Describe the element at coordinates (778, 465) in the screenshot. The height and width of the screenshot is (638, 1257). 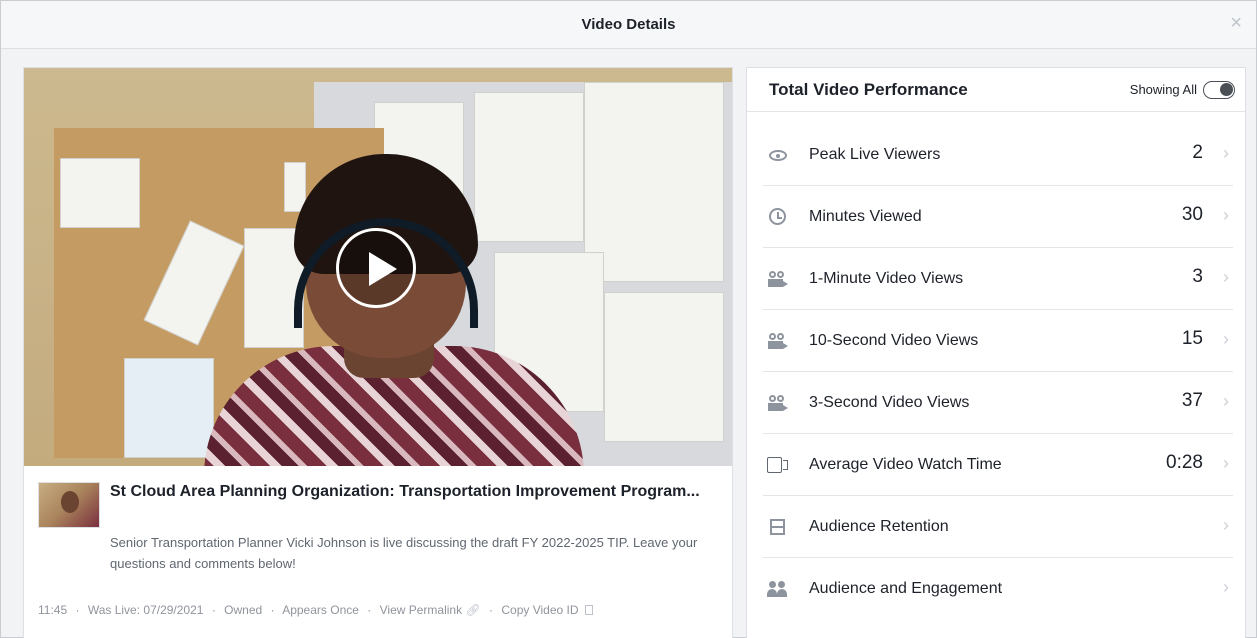
I see `video-icon` at that location.